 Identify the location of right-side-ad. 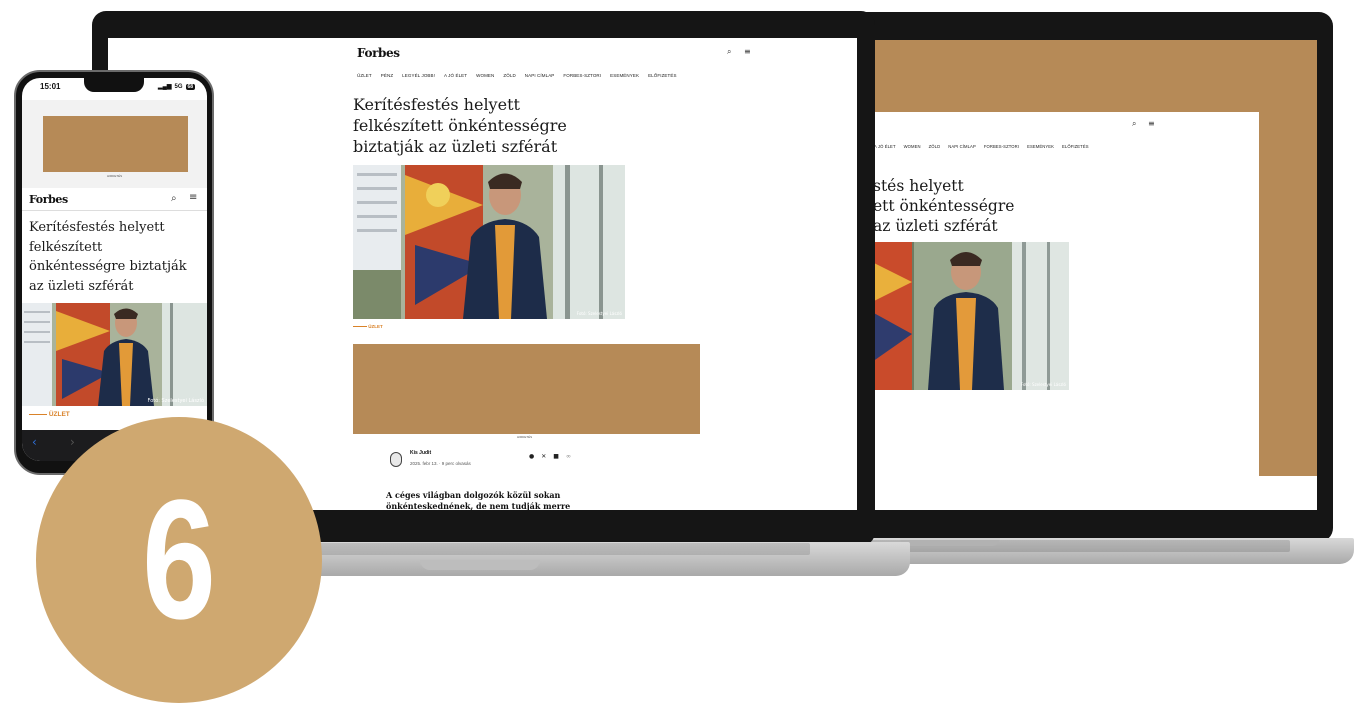
(1288, 294).